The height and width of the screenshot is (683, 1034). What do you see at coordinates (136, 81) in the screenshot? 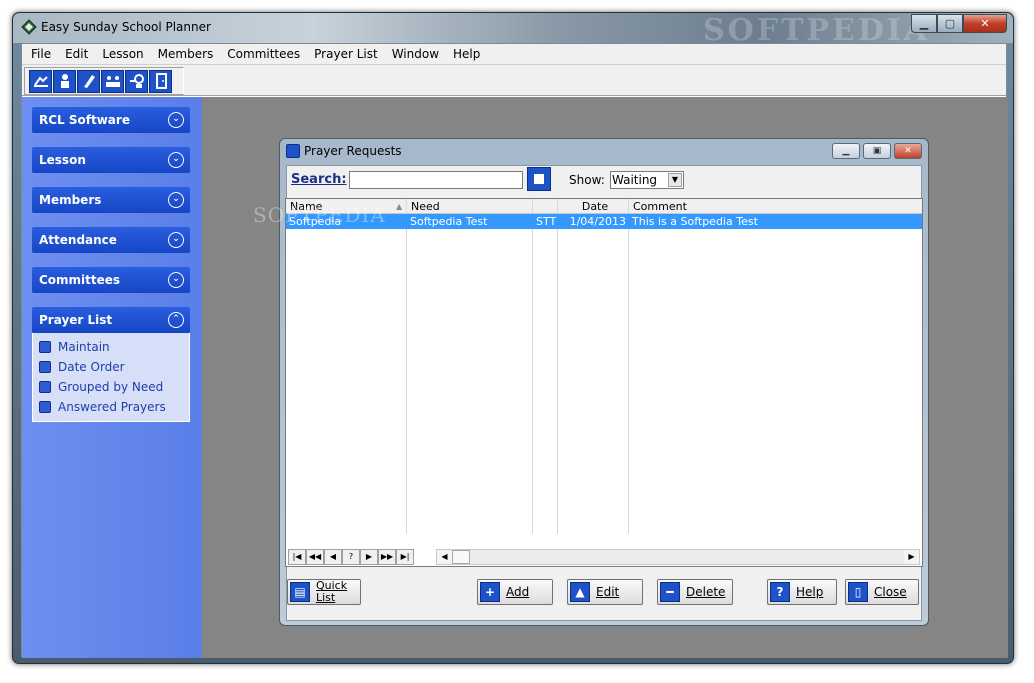
I see `committees-icon` at bounding box center [136, 81].